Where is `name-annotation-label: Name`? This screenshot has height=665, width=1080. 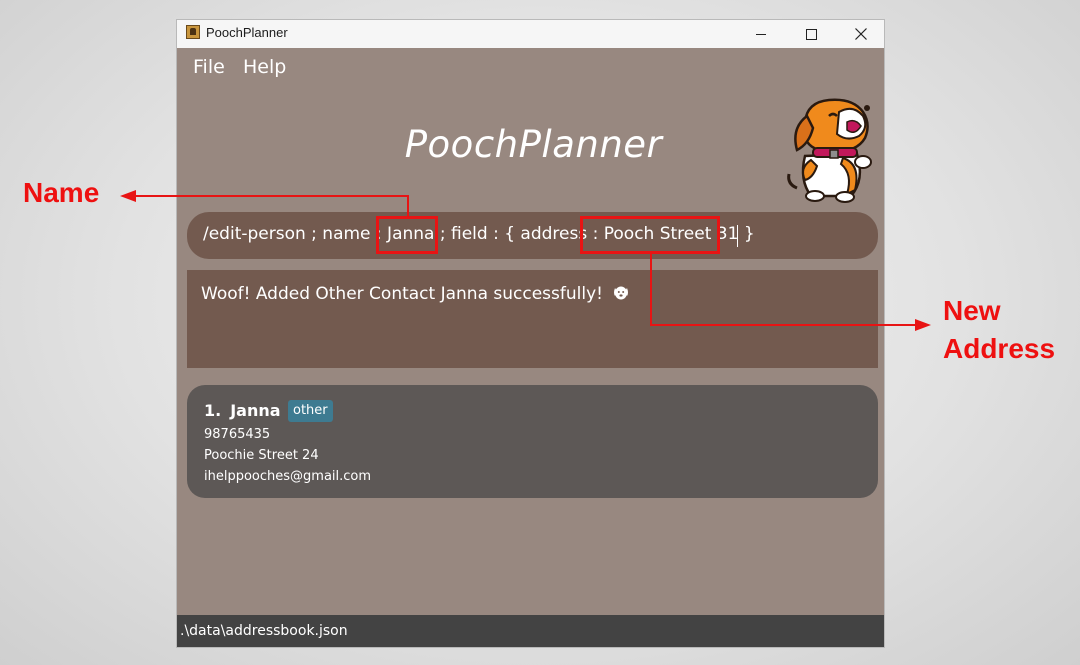 name-annotation-label: Name is located at coordinates (61, 192).